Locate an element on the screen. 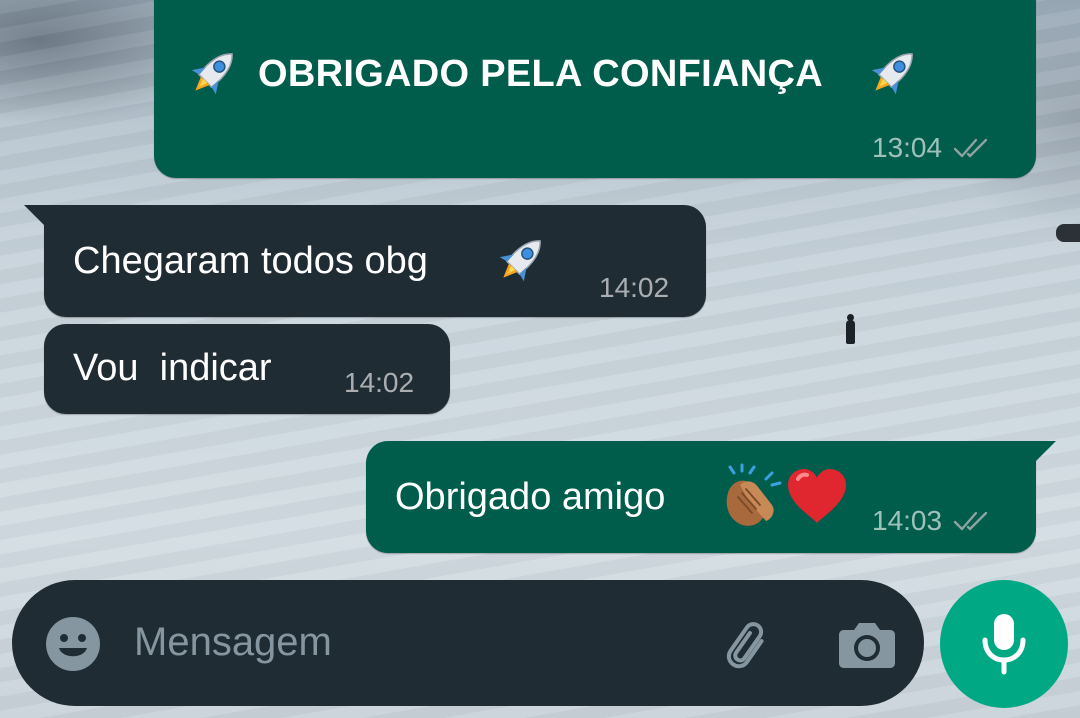  message-meta: 14:03 is located at coordinates (932, 521).